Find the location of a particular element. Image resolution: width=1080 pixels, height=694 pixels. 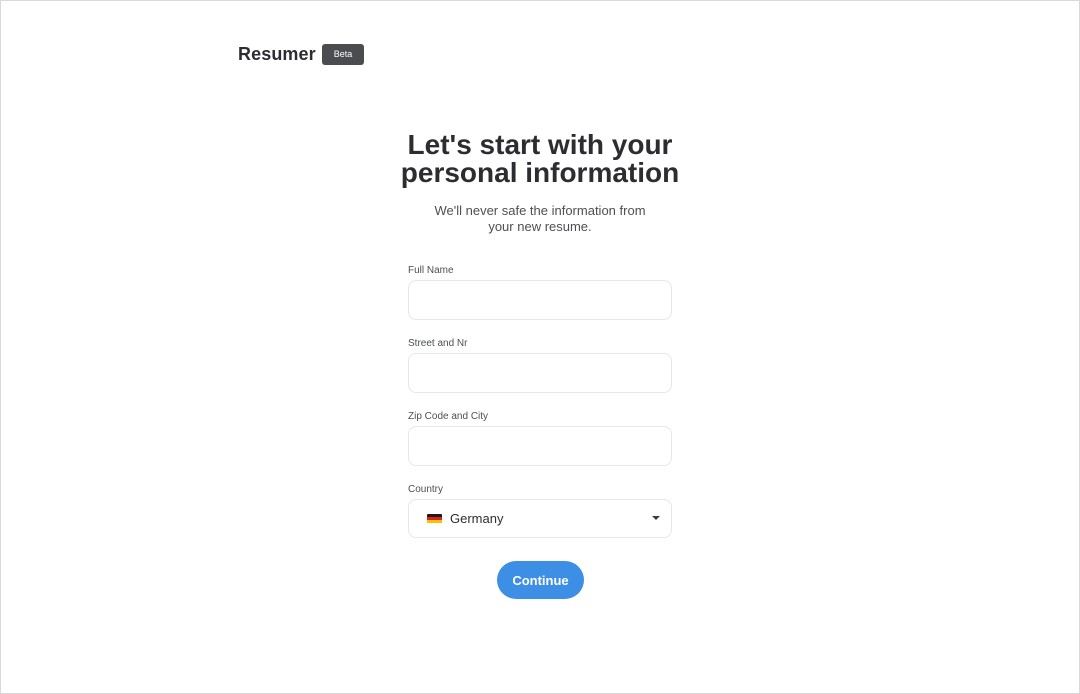

country-selected-value: Germany is located at coordinates (477, 518).